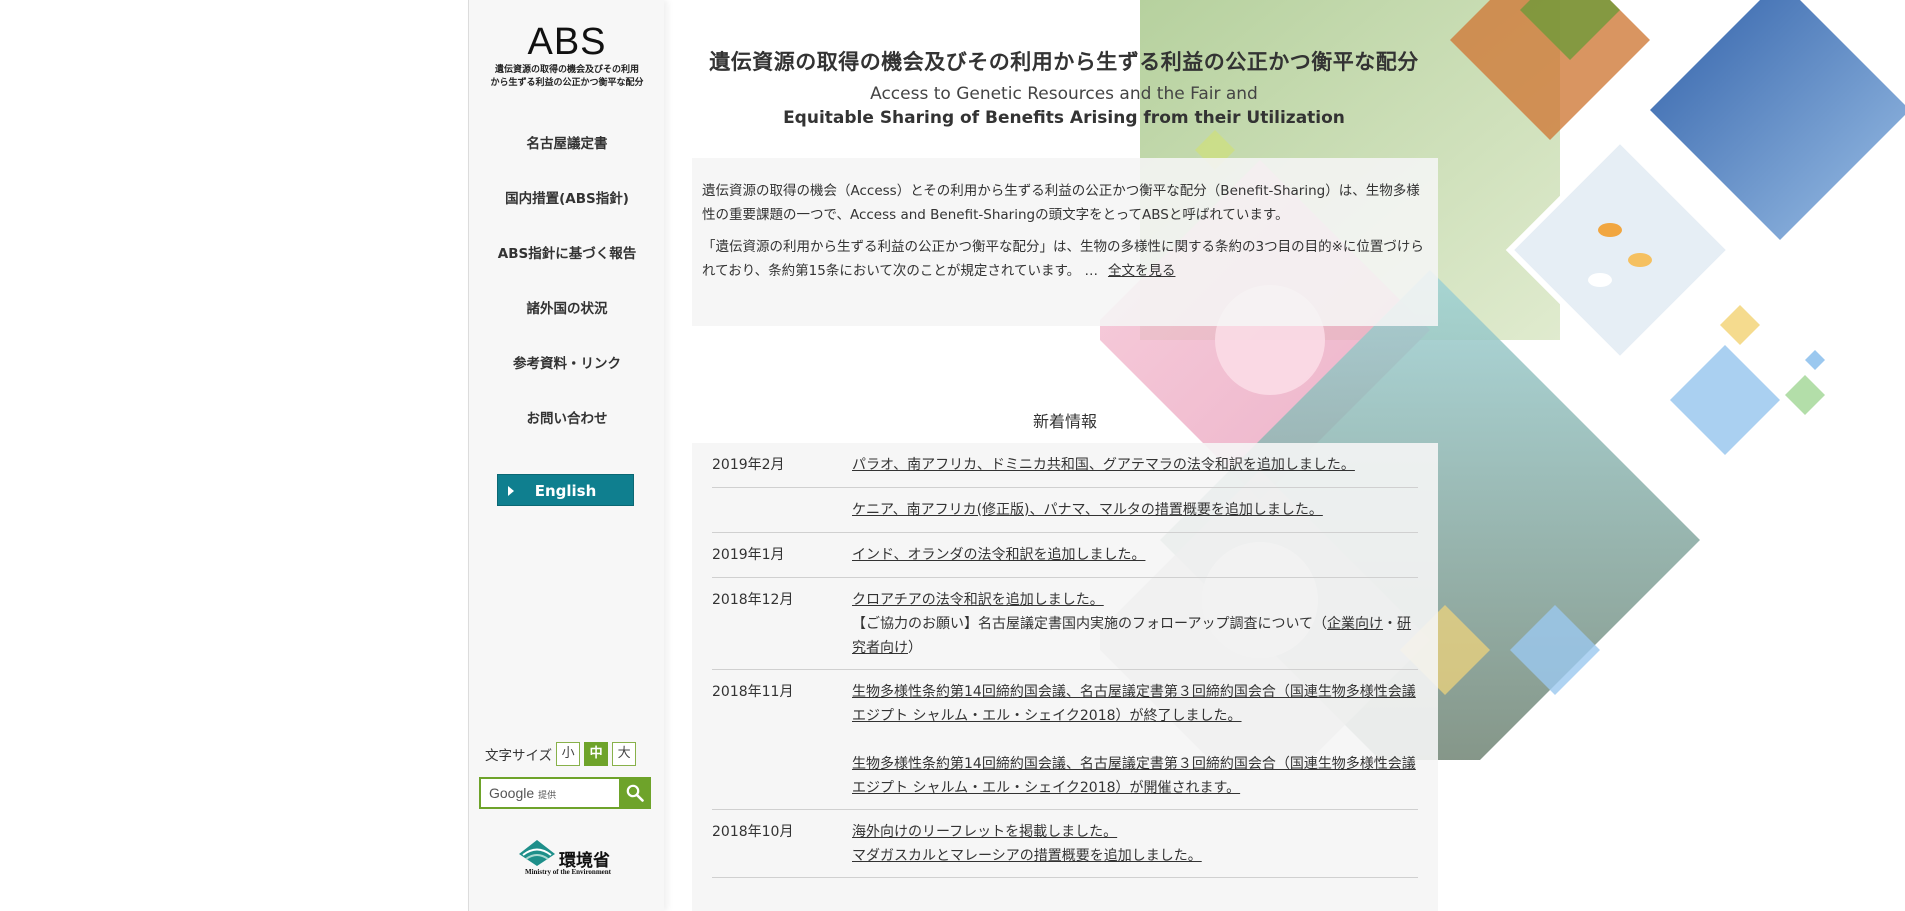  I want to click on news-link: パラオ、南アフリカ、ドミニカ共和国、グアテマラの法令和訳を追加しました。, so click(1135, 465).